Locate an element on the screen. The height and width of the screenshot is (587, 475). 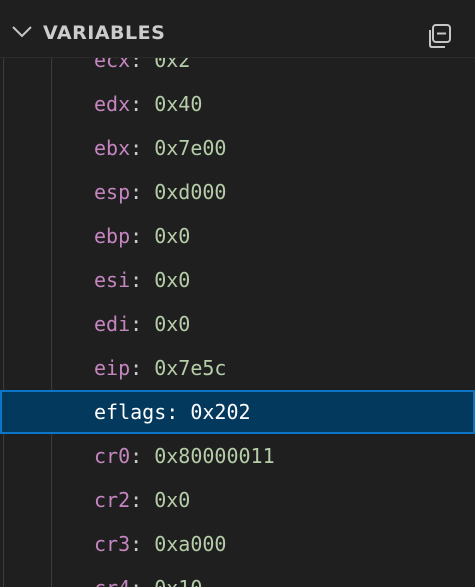
variable-row-ebx: ebx: 0x7e00 is located at coordinates (237, 148).